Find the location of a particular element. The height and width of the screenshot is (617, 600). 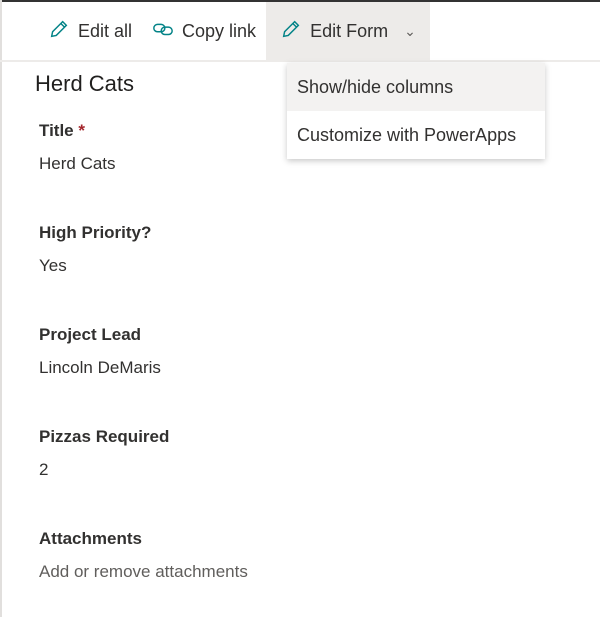

item-title: Herd Cats is located at coordinates (85, 83).